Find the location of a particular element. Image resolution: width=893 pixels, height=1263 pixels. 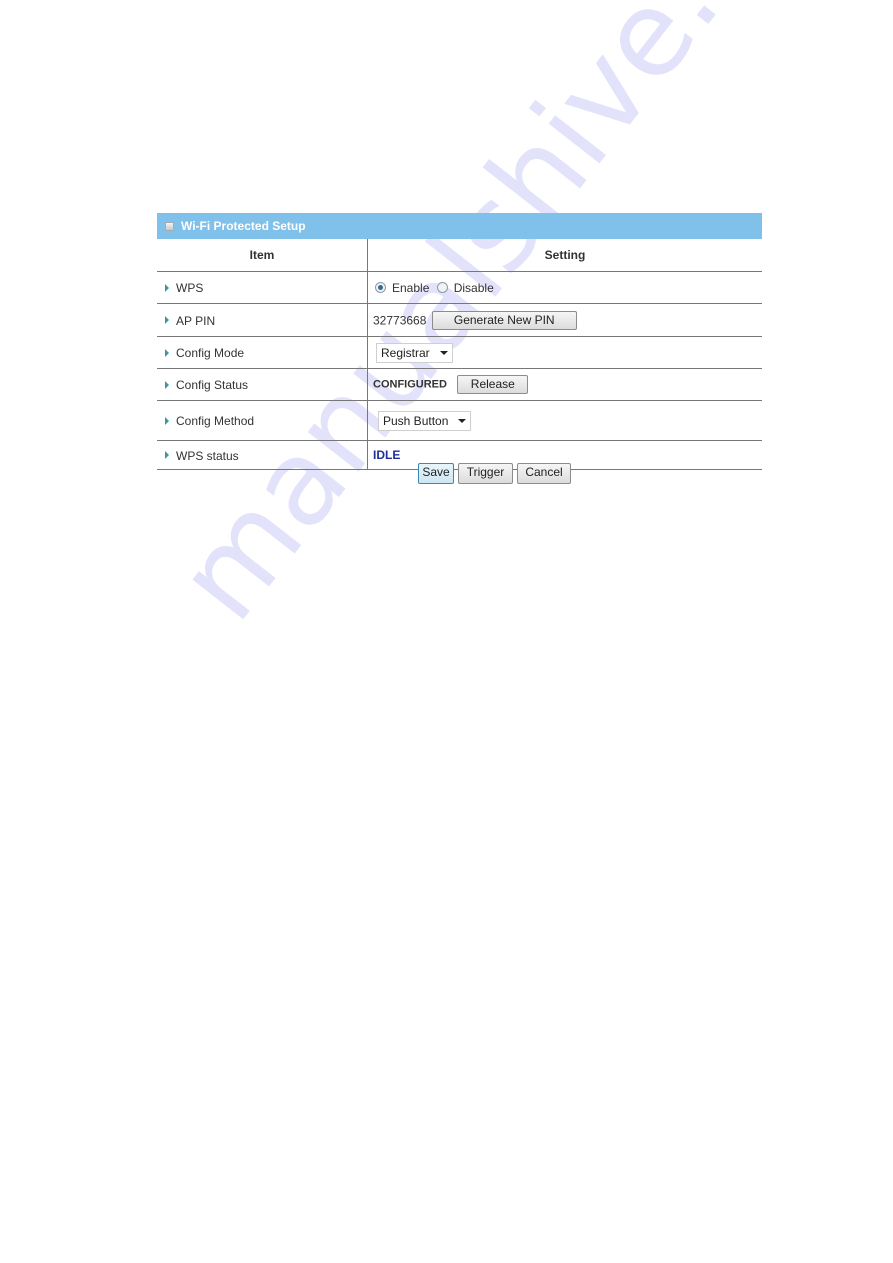

config-mode-select: Registrar is located at coordinates (414, 352).